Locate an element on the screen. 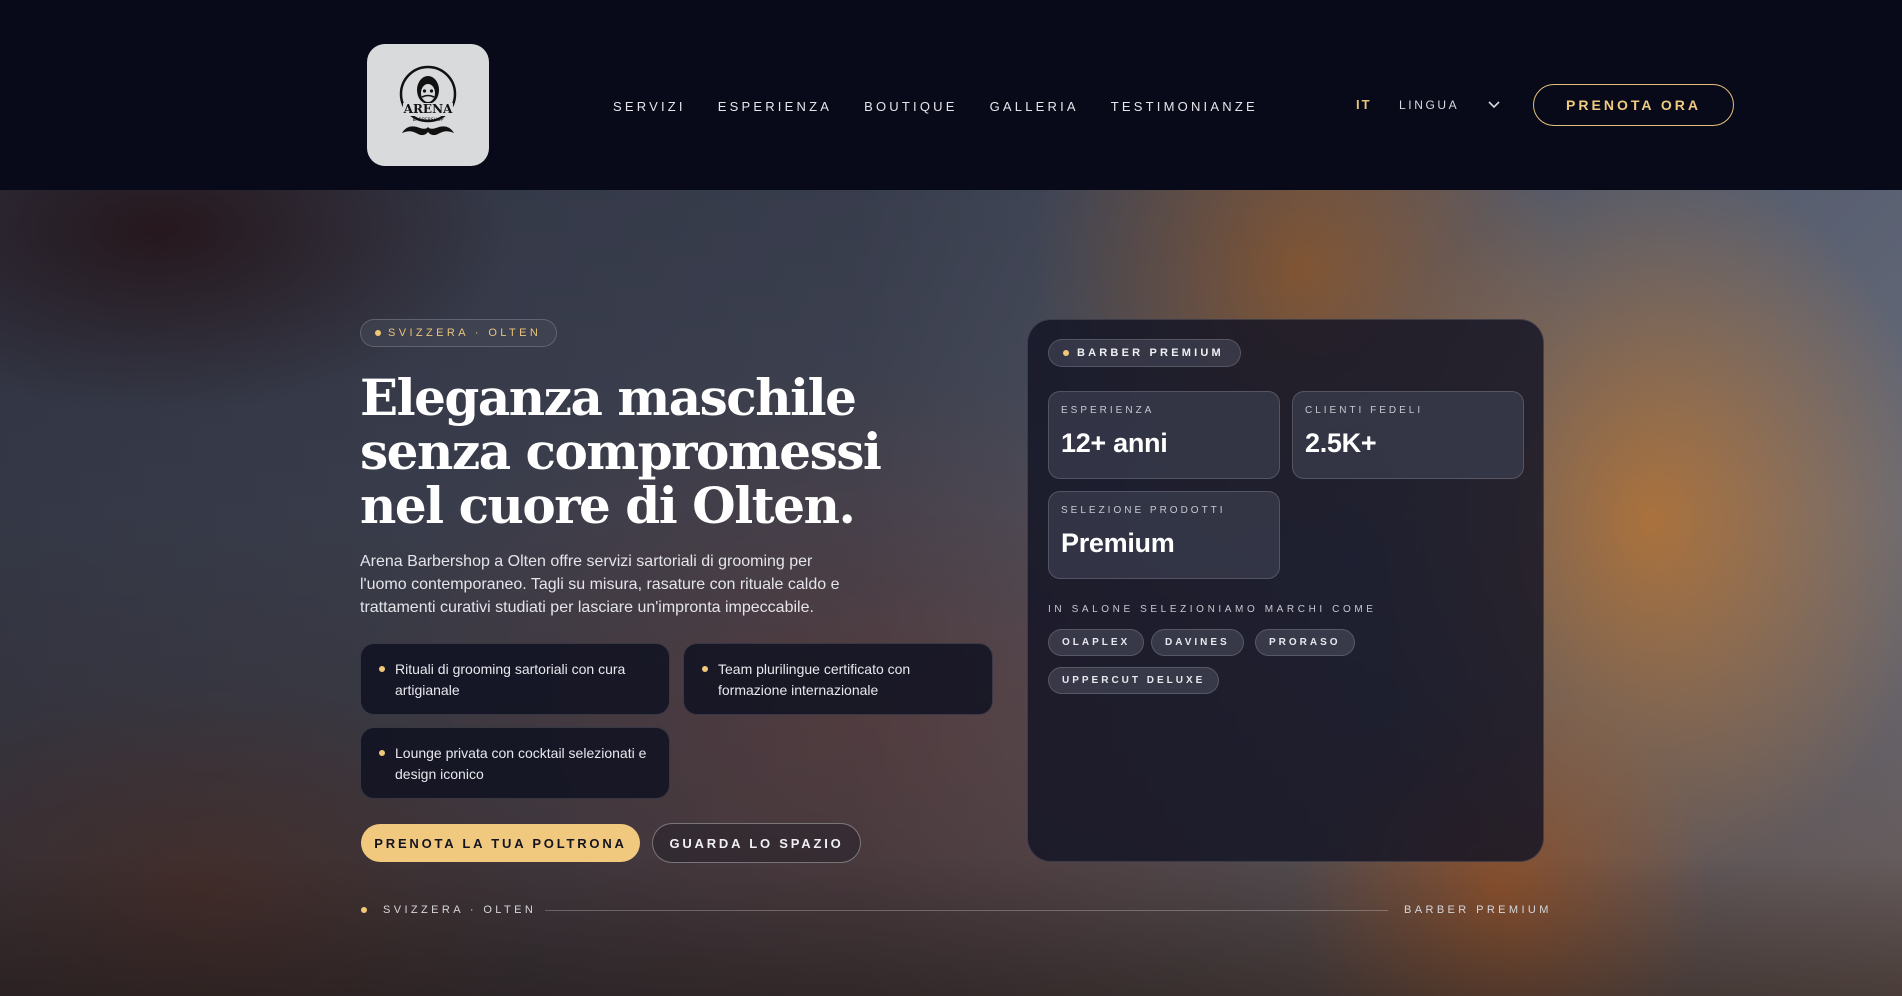  nav-item-esperienza: ESPERIENZA is located at coordinates (775, 106).